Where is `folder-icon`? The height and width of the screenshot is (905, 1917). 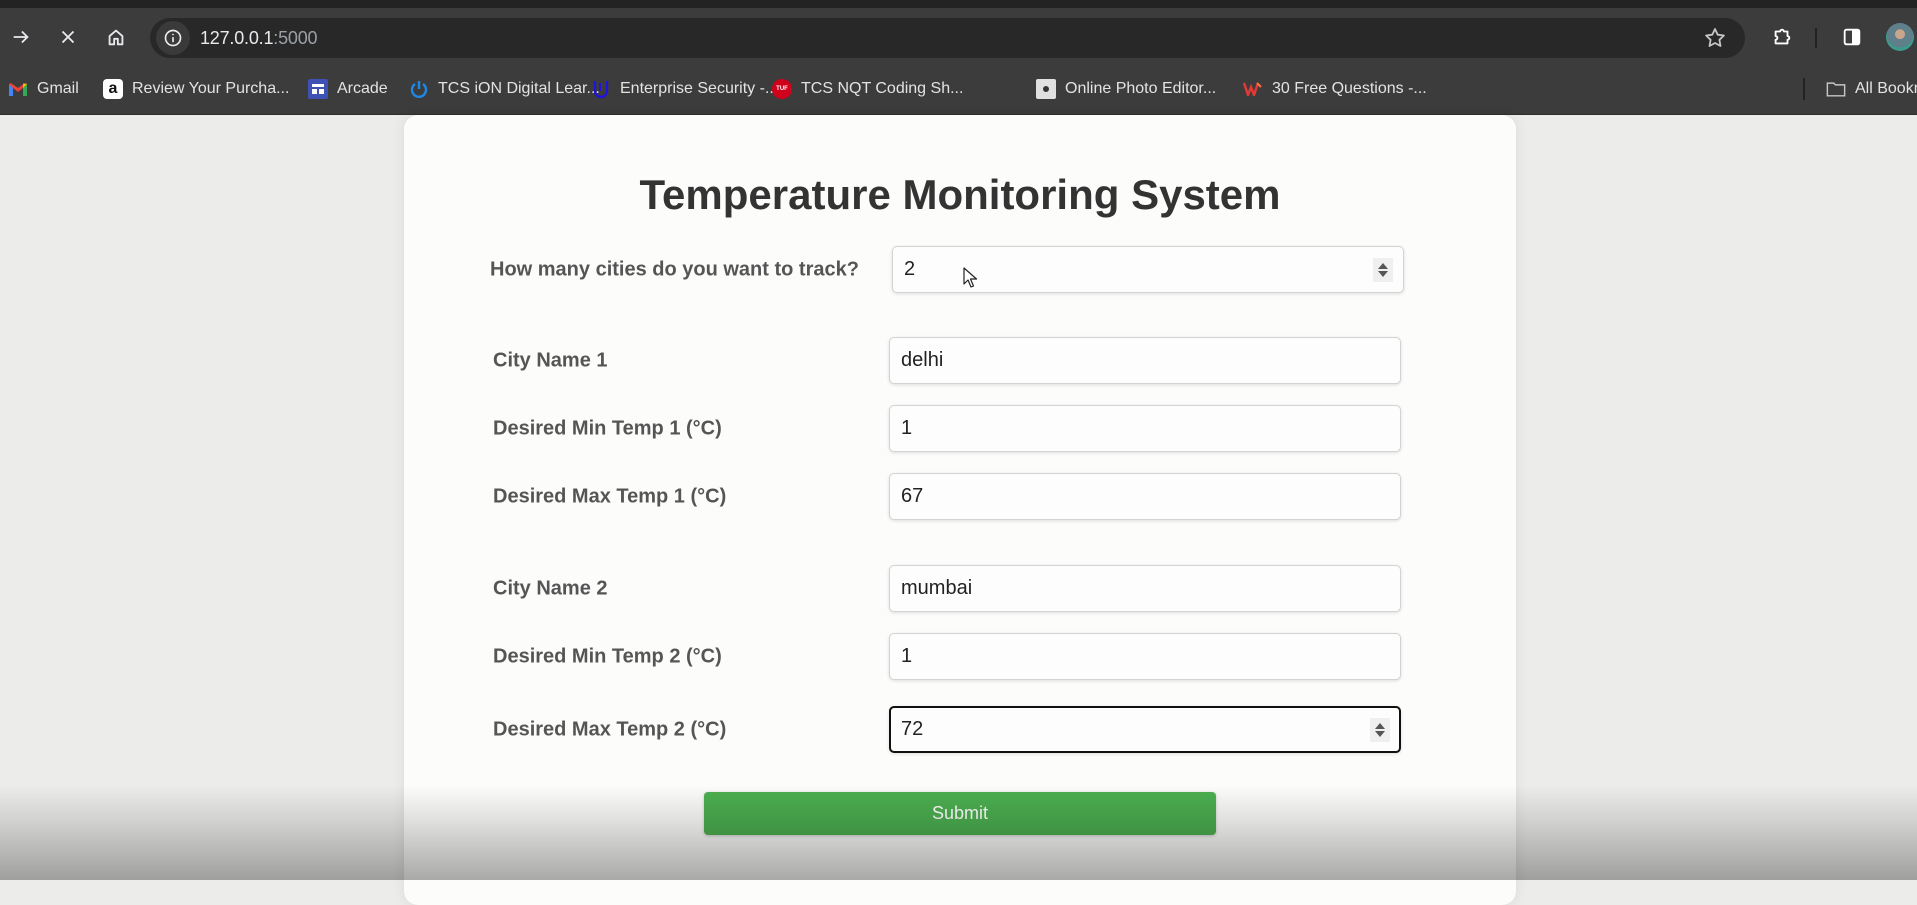 folder-icon is located at coordinates (1836, 89).